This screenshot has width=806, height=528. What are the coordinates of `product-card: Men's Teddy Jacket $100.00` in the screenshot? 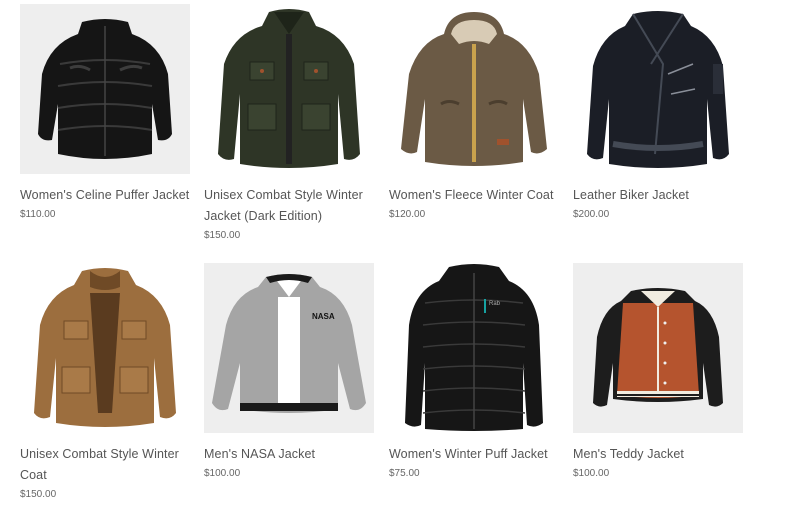 It's located at (658, 371).